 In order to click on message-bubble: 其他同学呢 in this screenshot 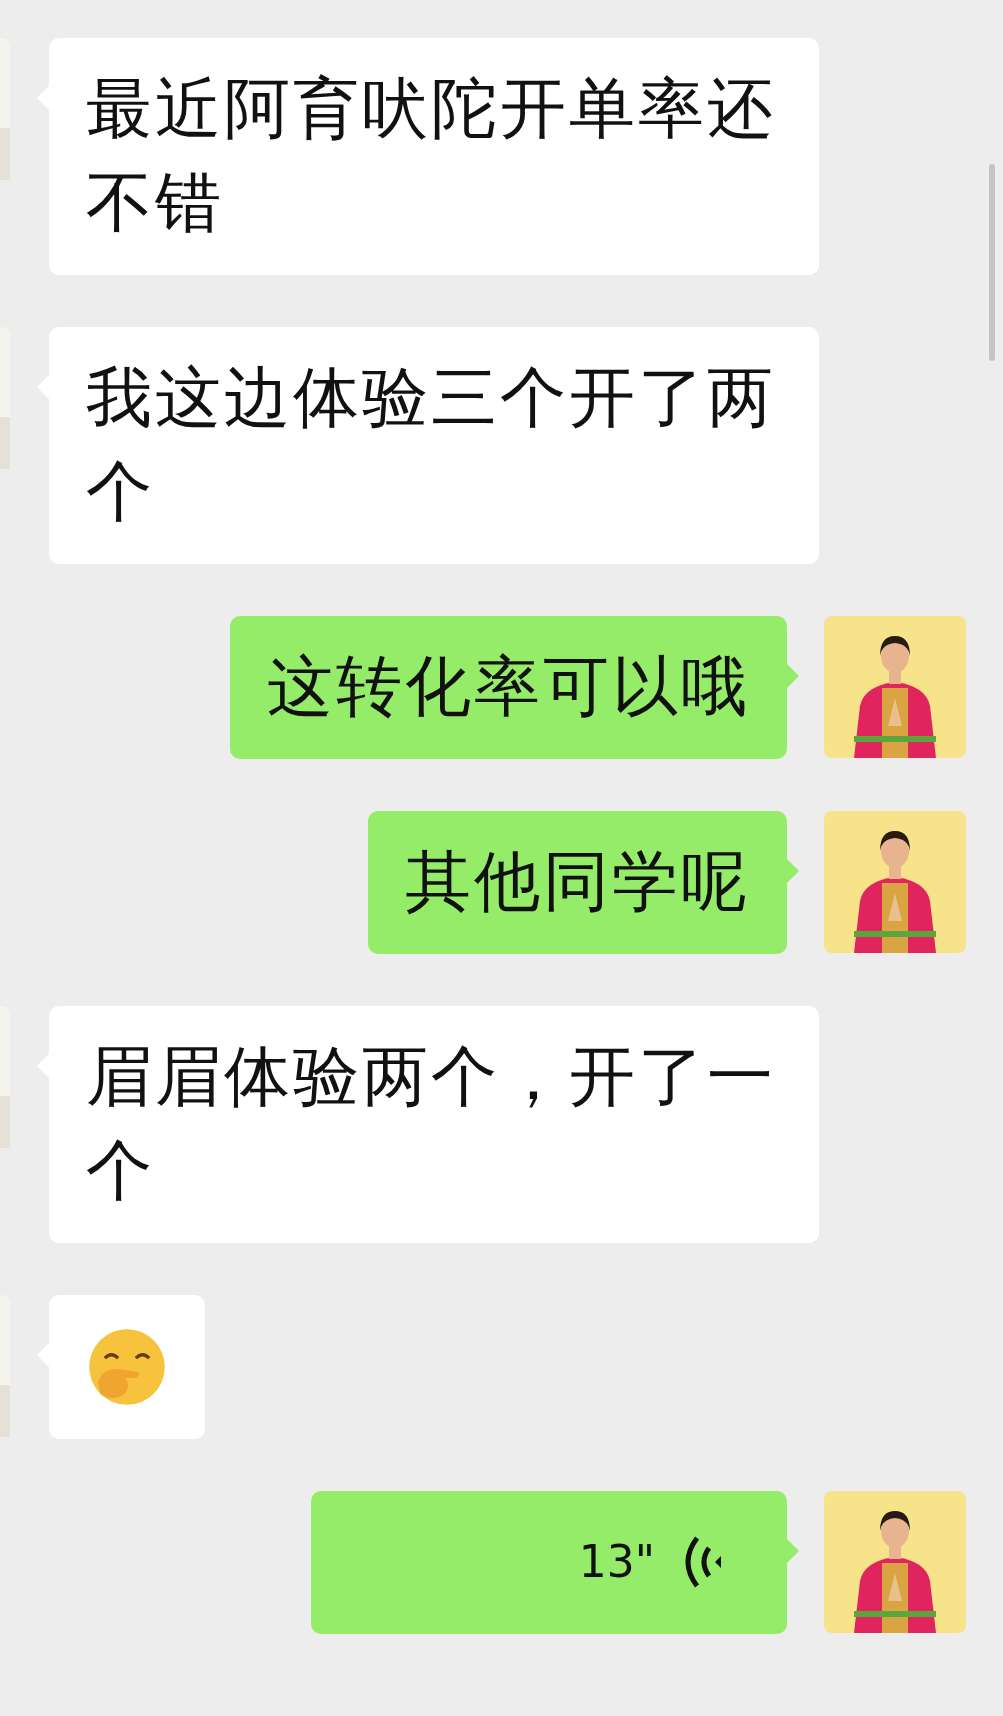, I will do `click(577, 882)`.